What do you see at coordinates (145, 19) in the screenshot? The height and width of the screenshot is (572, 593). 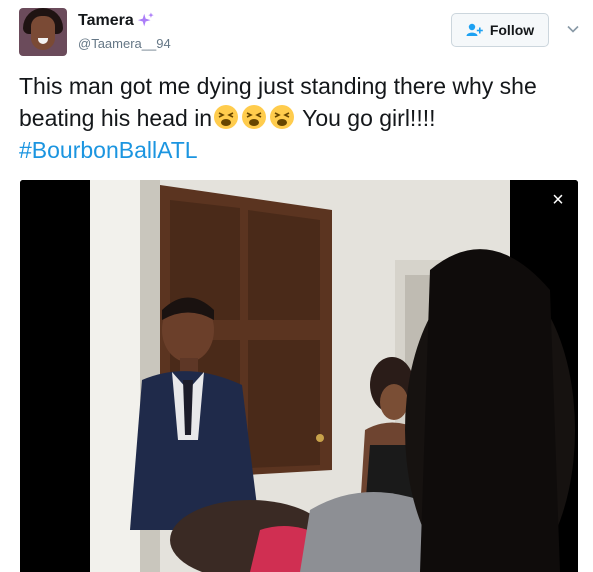 I see `sparkle-icon` at bounding box center [145, 19].